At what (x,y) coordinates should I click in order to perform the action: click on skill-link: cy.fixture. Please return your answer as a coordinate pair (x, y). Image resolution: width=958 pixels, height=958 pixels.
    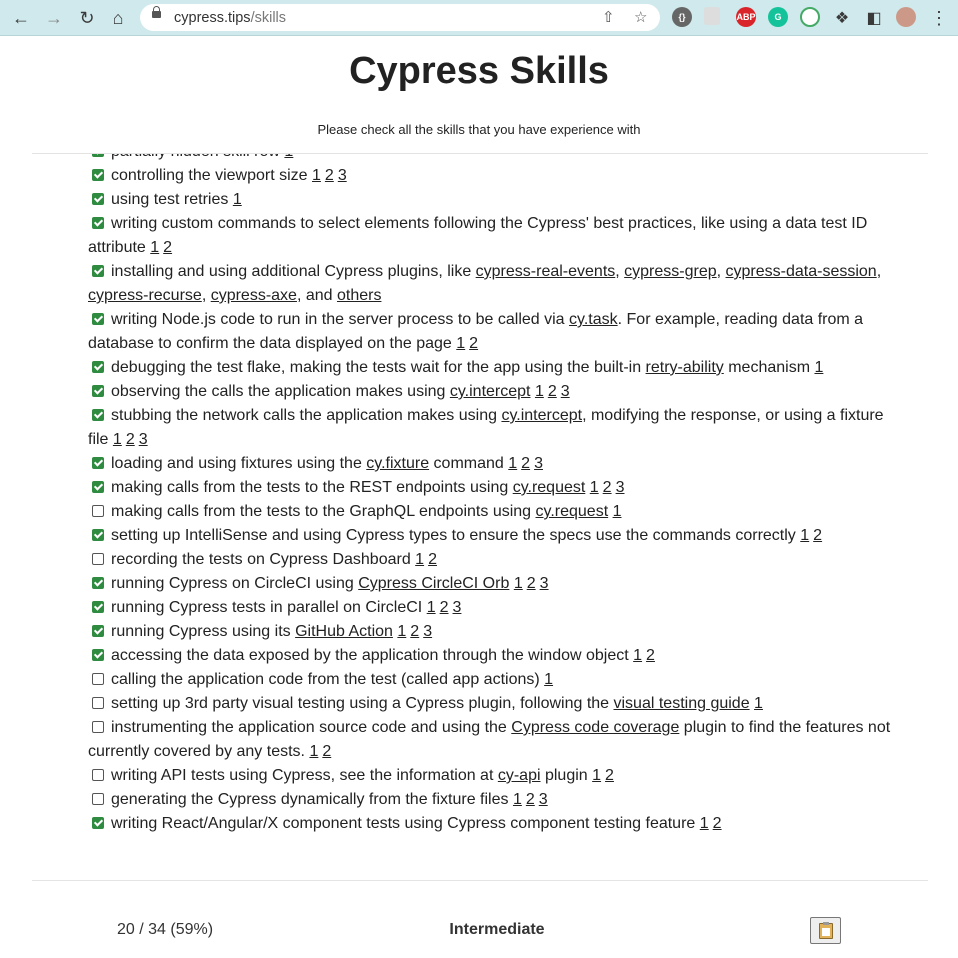
    Looking at the image, I should click on (397, 463).